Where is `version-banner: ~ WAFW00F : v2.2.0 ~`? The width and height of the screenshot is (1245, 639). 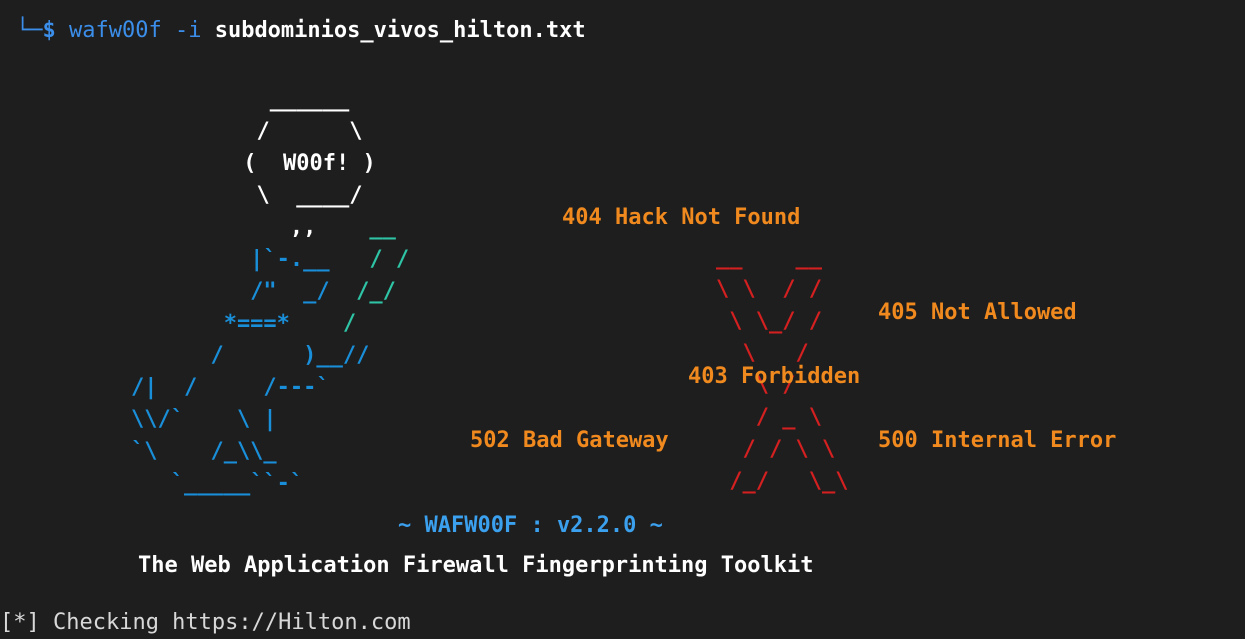
version-banner: ~ WAFW00F : v2.2.0 ~ is located at coordinates (530, 525).